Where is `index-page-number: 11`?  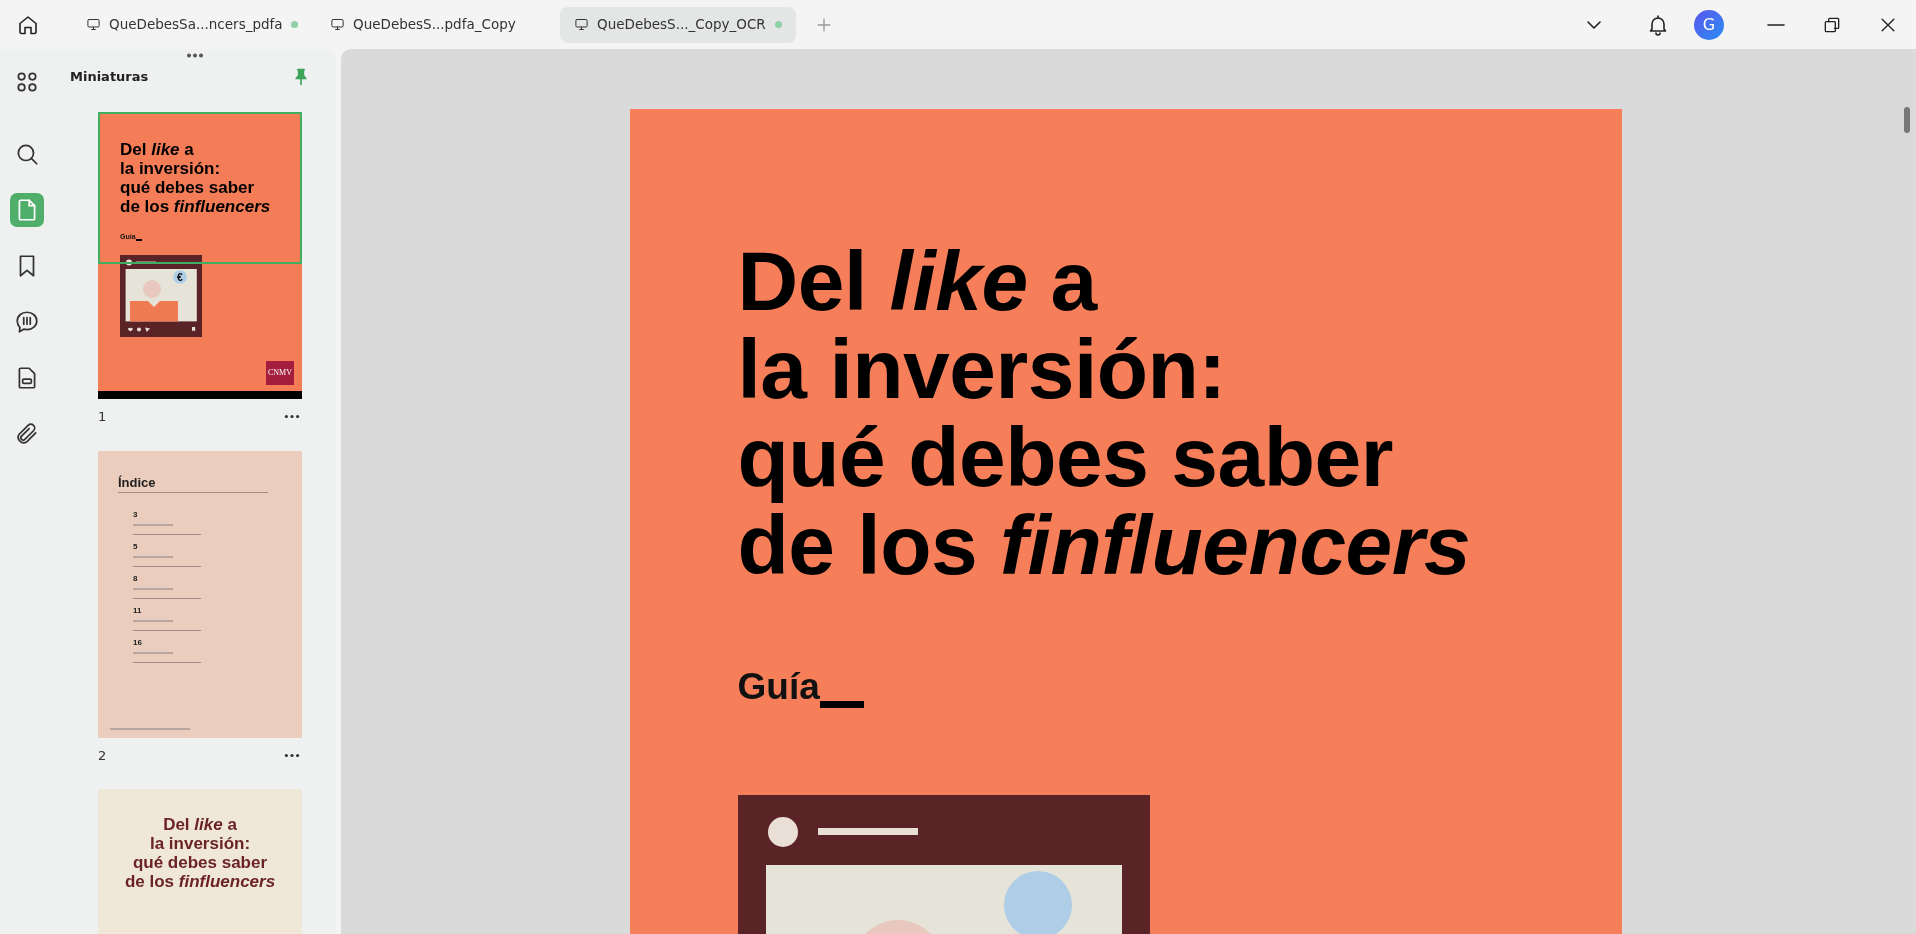 index-page-number: 11 is located at coordinates (138, 611).